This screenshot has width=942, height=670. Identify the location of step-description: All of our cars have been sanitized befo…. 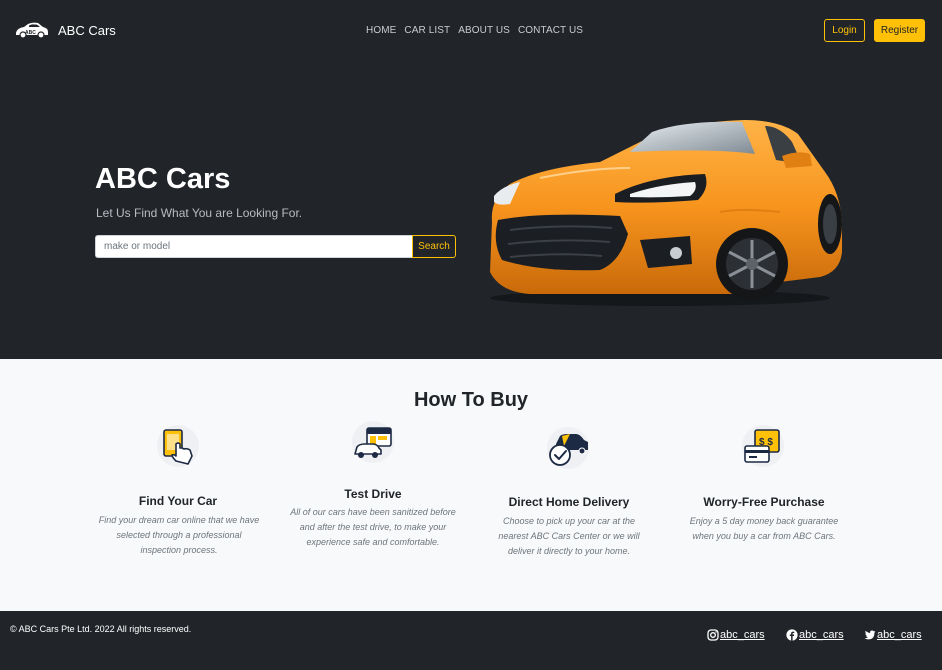
(373, 527).